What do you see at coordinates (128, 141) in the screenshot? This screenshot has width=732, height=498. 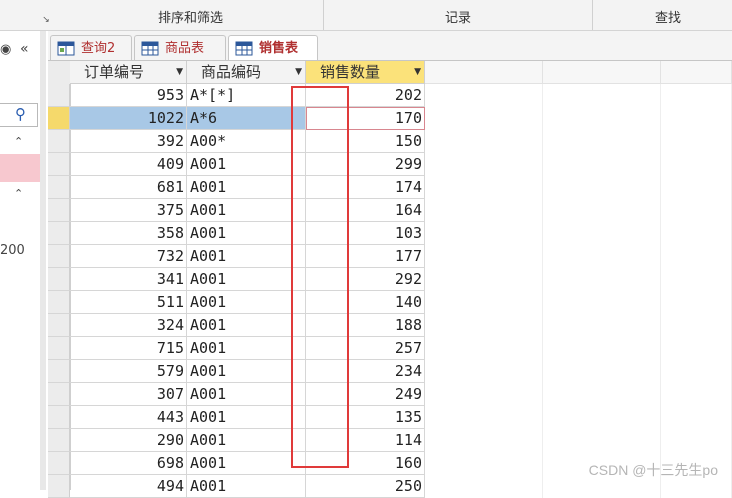 I see `cell-order-id: 392` at bounding box center [128, 141].